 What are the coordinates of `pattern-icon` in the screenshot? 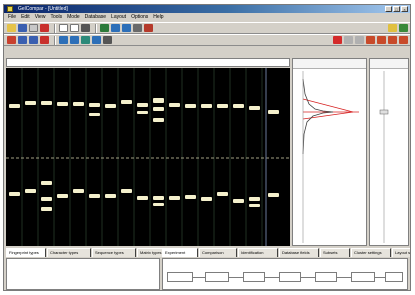 It's located at (348, 40).